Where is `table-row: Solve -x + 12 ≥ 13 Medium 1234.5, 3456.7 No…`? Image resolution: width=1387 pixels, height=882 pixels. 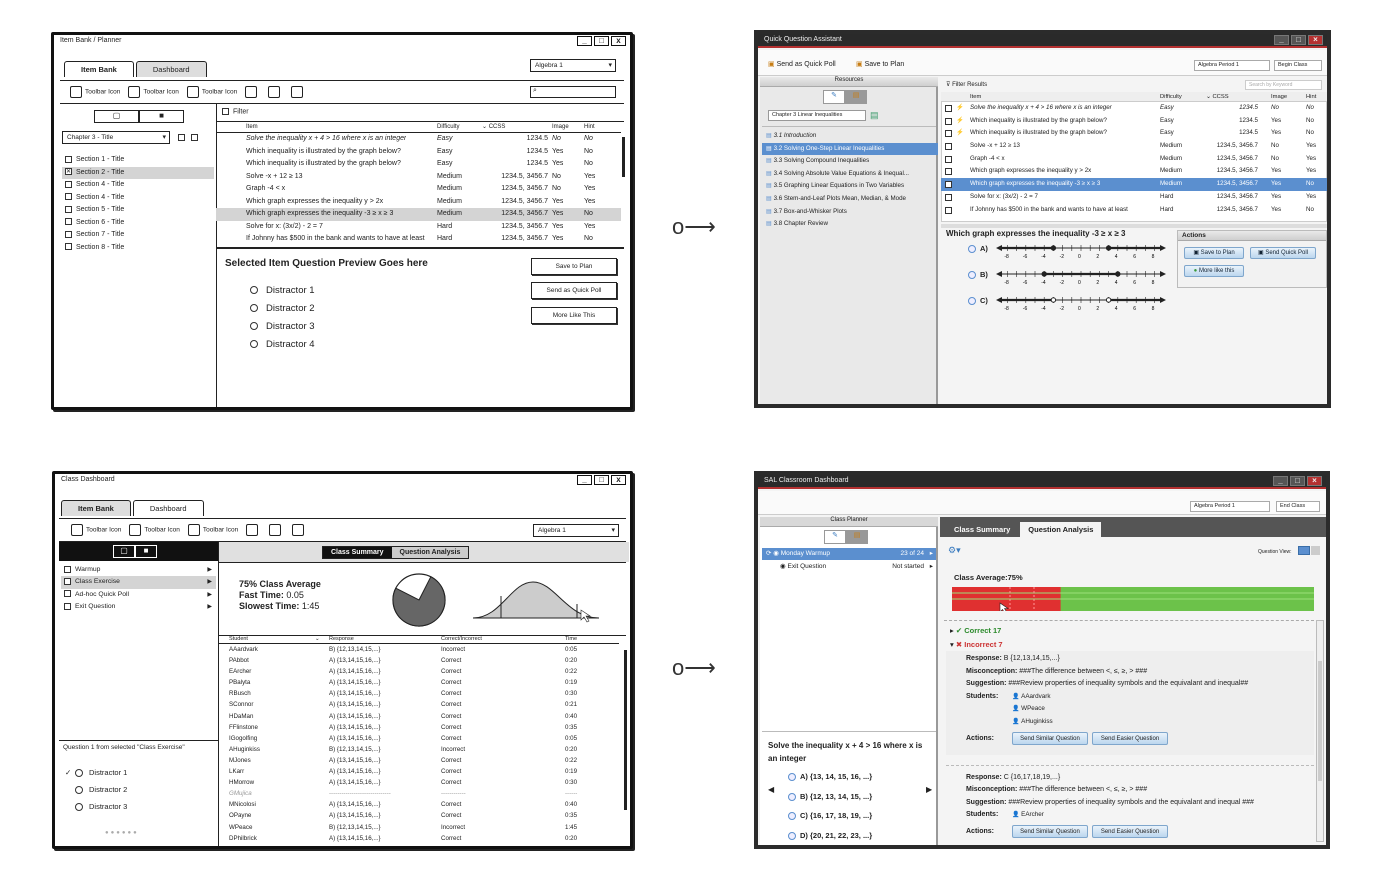
table-row: Solve -x + 12 ≥ 13 Medium 1234.5, 3456.7 No… is located at coordinates (1134, 146).